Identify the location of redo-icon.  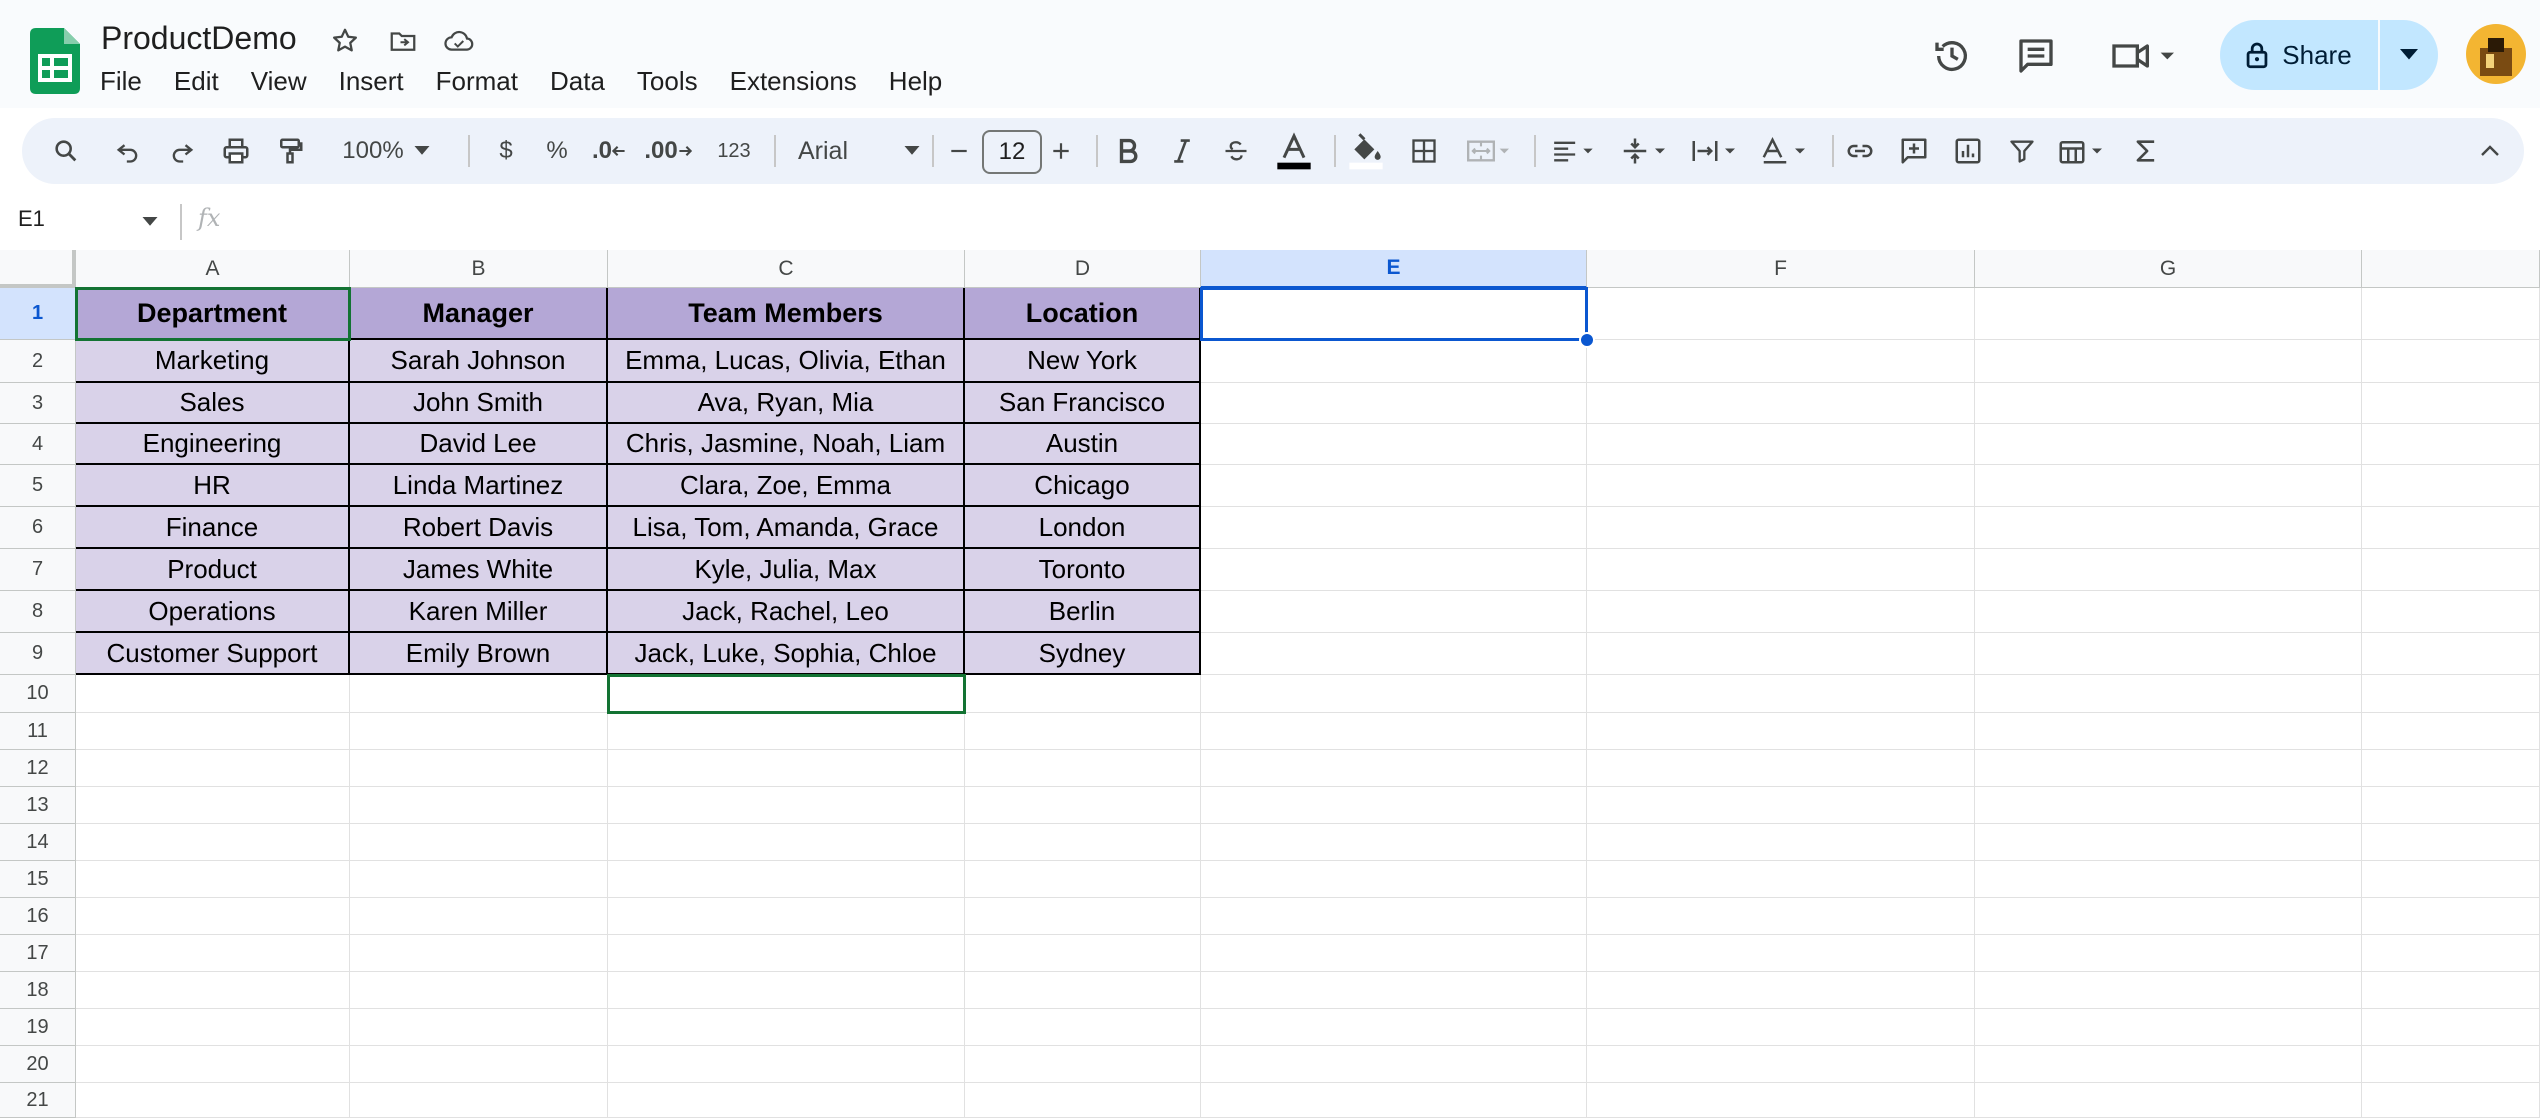
(182, 151).